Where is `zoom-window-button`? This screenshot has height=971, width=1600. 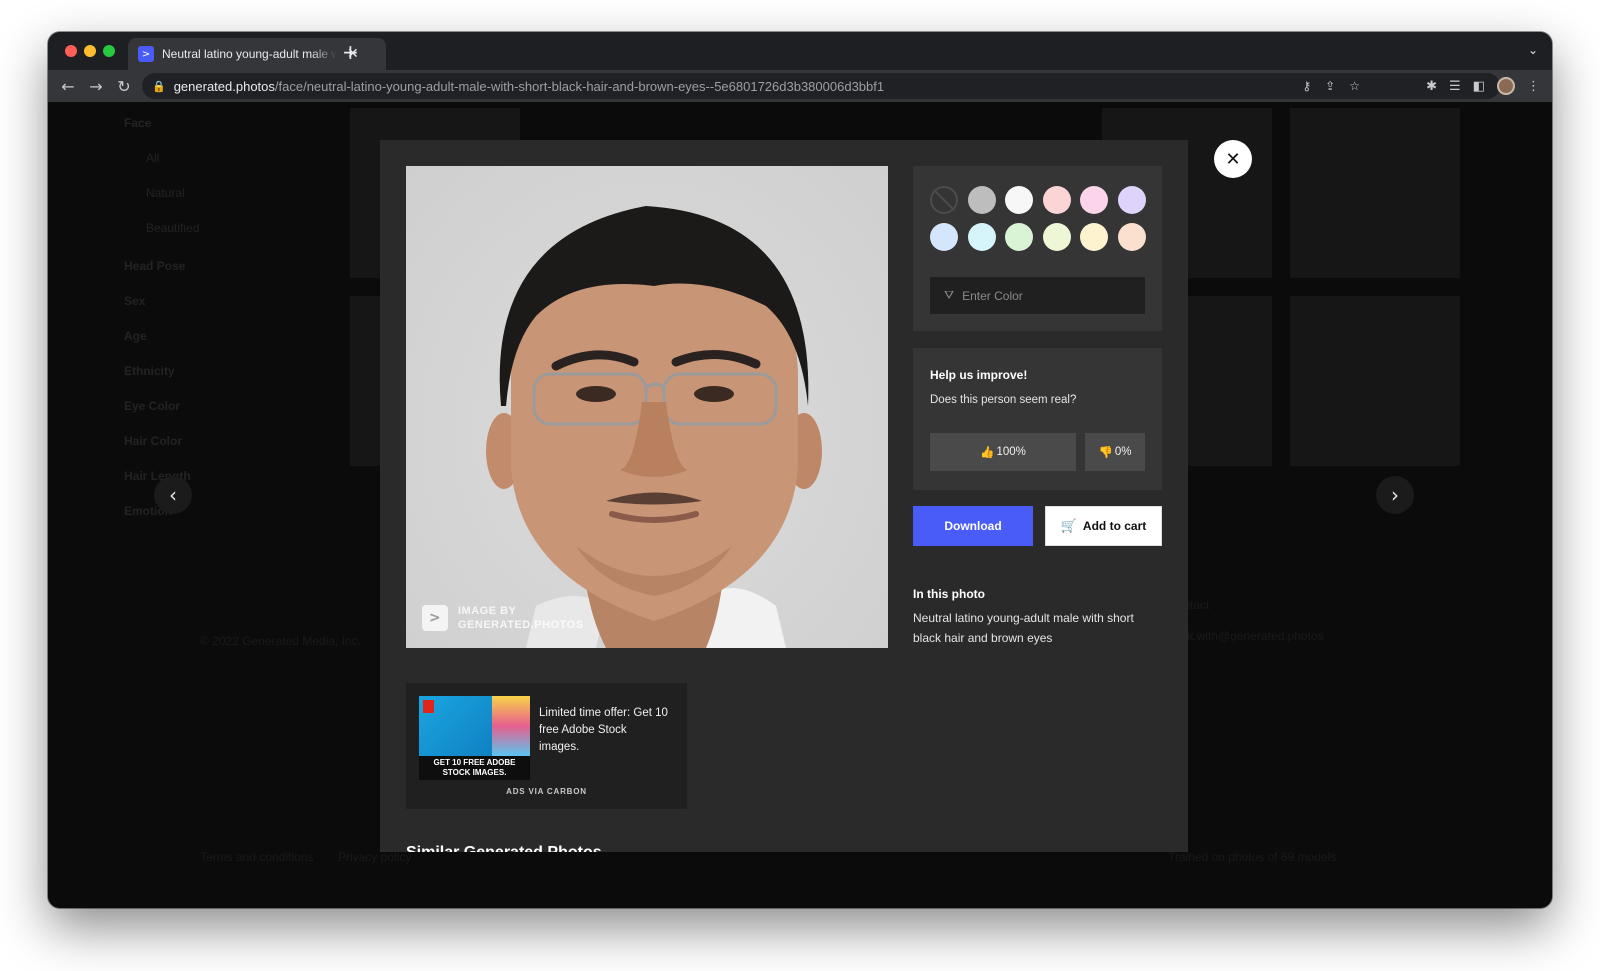
zoom-window-button is located at coordinates (109, 51).